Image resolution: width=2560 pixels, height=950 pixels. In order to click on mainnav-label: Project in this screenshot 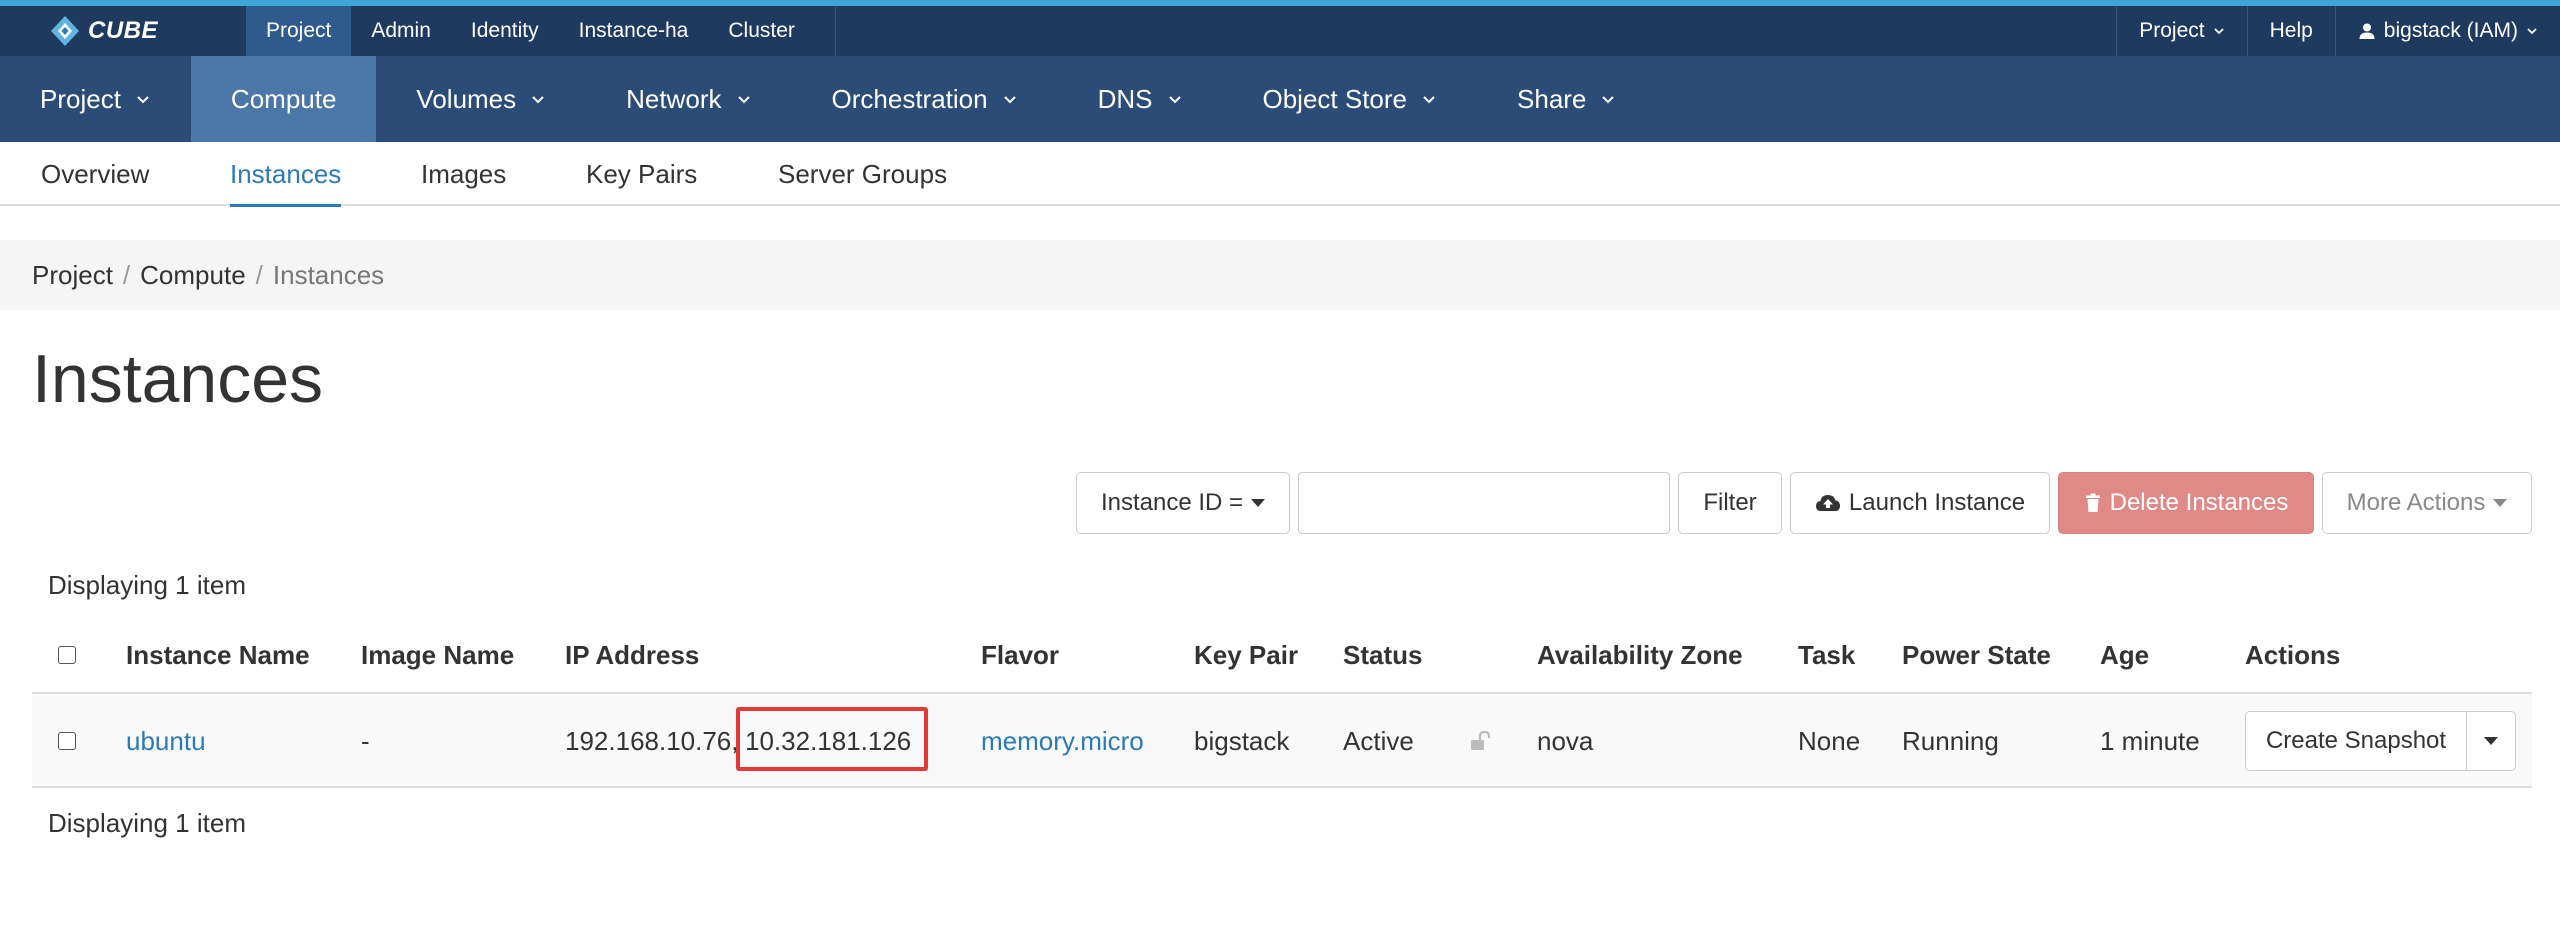, I will do `click(80, 98)`.